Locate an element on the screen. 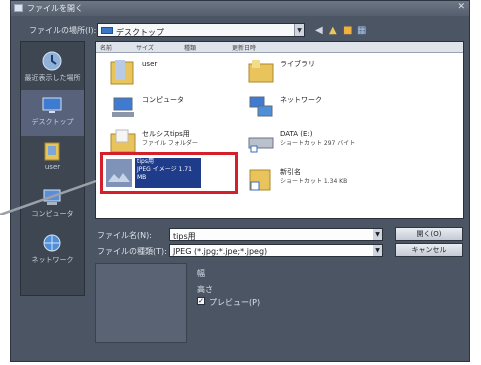 The width and height of the screenshot is (481, 365). width-label: 幅 is located at coordinates (201, 273).